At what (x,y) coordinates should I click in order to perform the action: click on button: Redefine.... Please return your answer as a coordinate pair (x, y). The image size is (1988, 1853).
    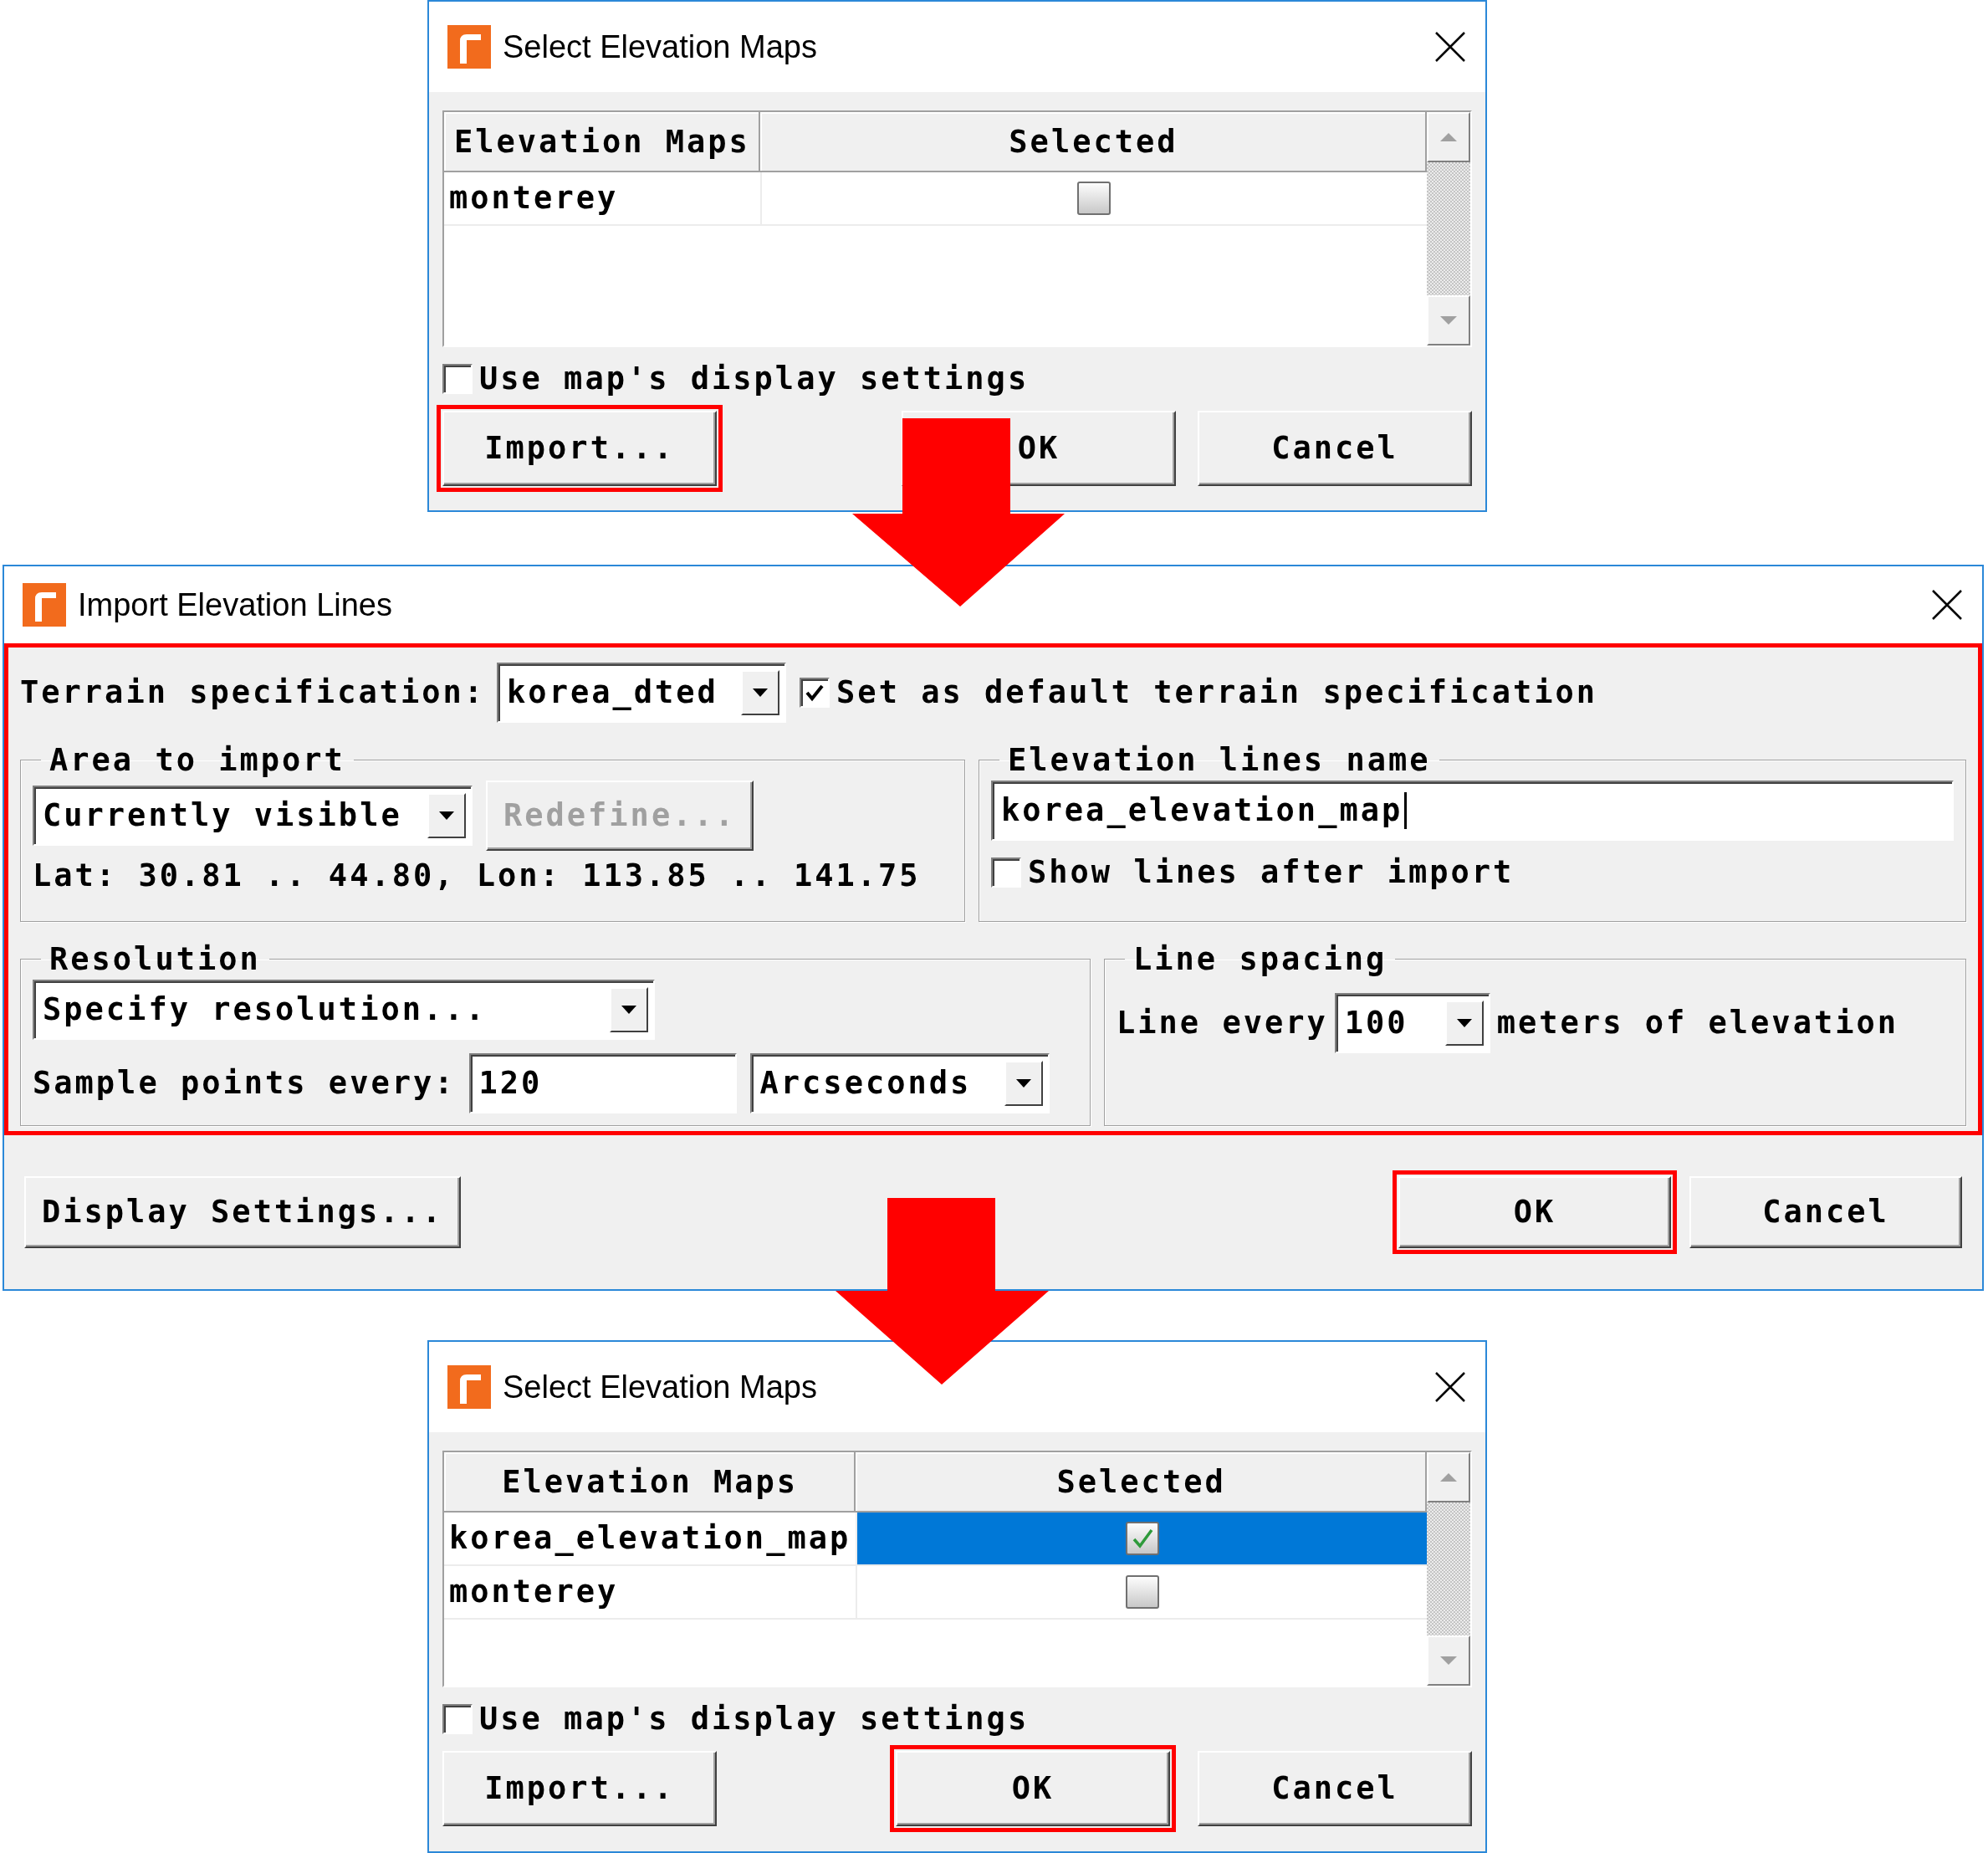
    Looking at the image, I should click on (620, 816).